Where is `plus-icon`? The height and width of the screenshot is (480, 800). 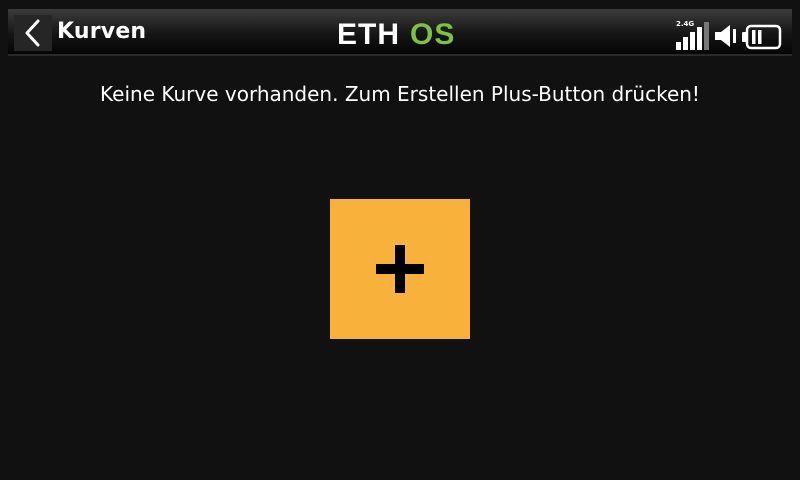
plus-icon is located at coordinates (400, 269).